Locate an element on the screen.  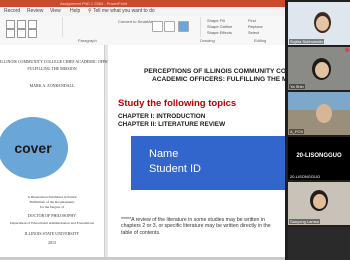
year-text: 2013 is located at coordinates (52, 242).